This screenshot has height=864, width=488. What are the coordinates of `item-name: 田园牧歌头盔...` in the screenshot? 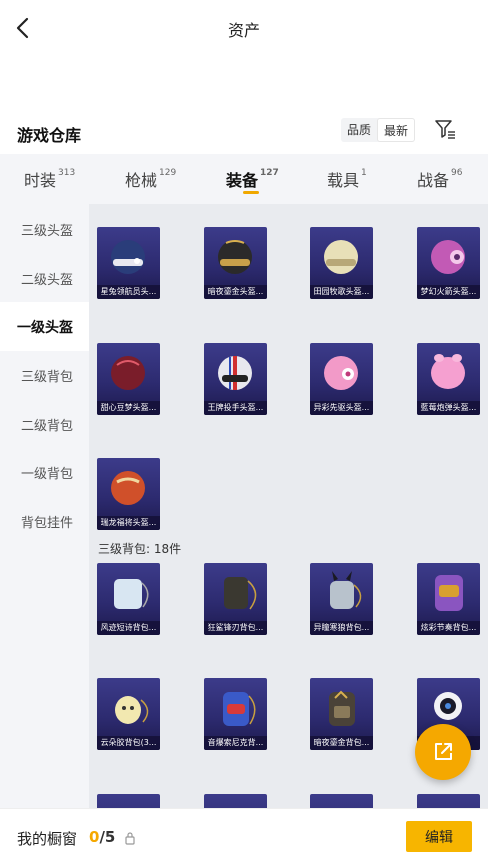 It's located at (341, 292).